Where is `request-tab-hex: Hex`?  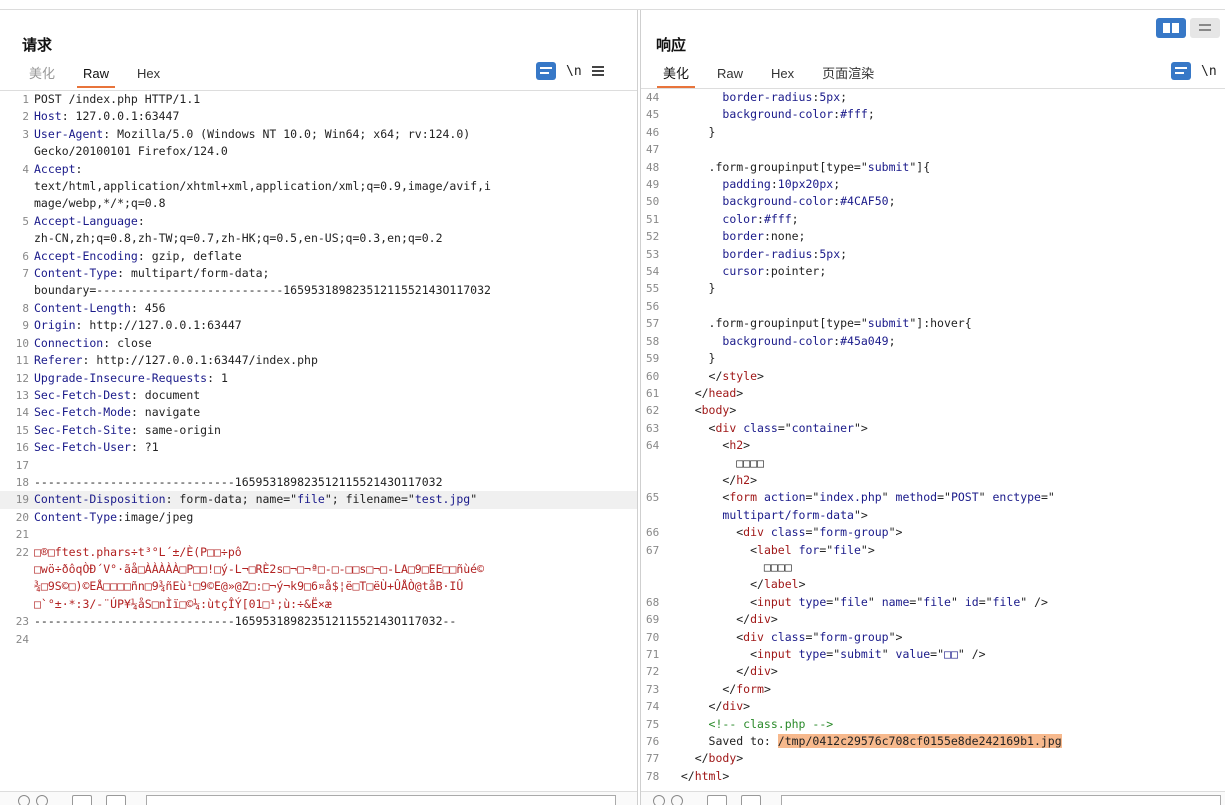 request-tab-hex: Hex is located at coordinates (148, 77).